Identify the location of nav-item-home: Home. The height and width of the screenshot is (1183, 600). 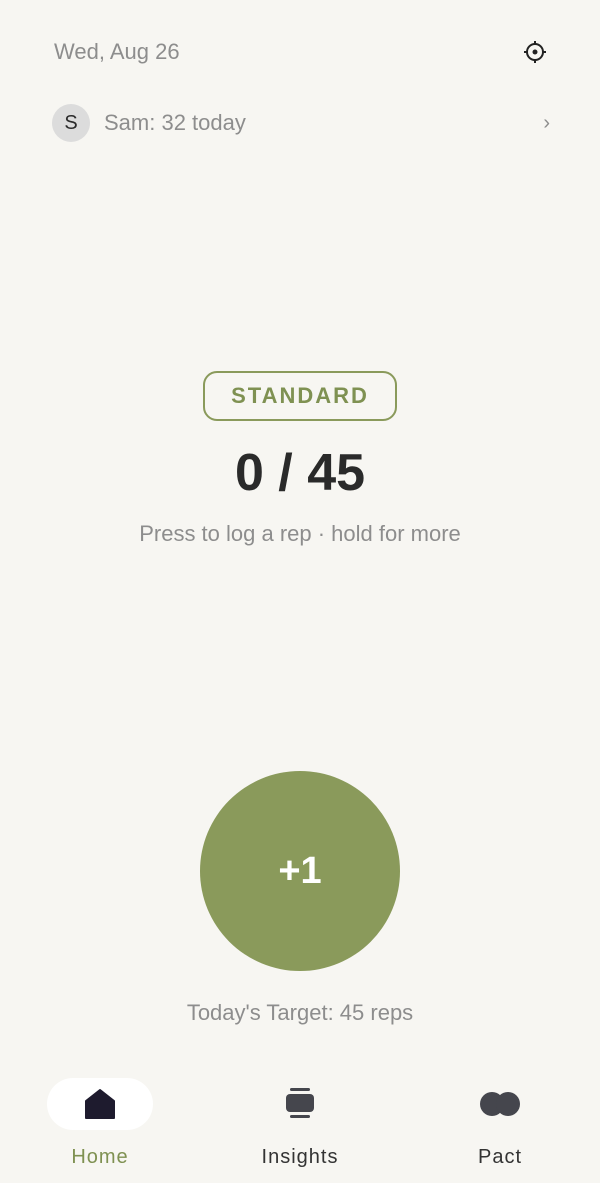
(100, 1121).